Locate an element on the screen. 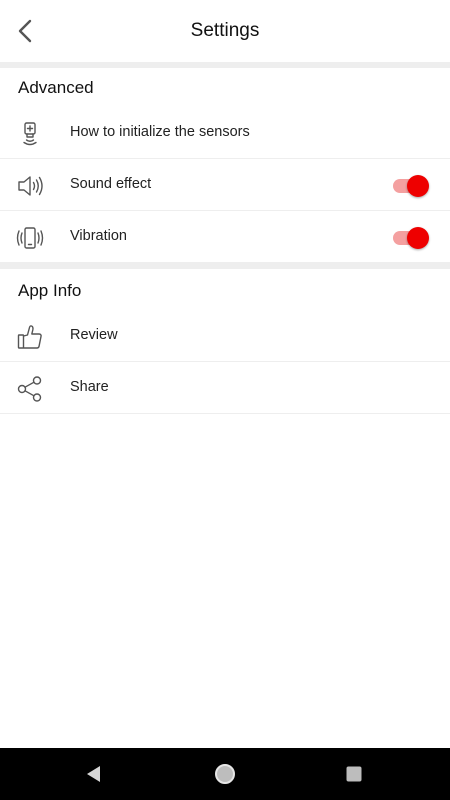  vibration-toggle is located at coordinates (410, 237).